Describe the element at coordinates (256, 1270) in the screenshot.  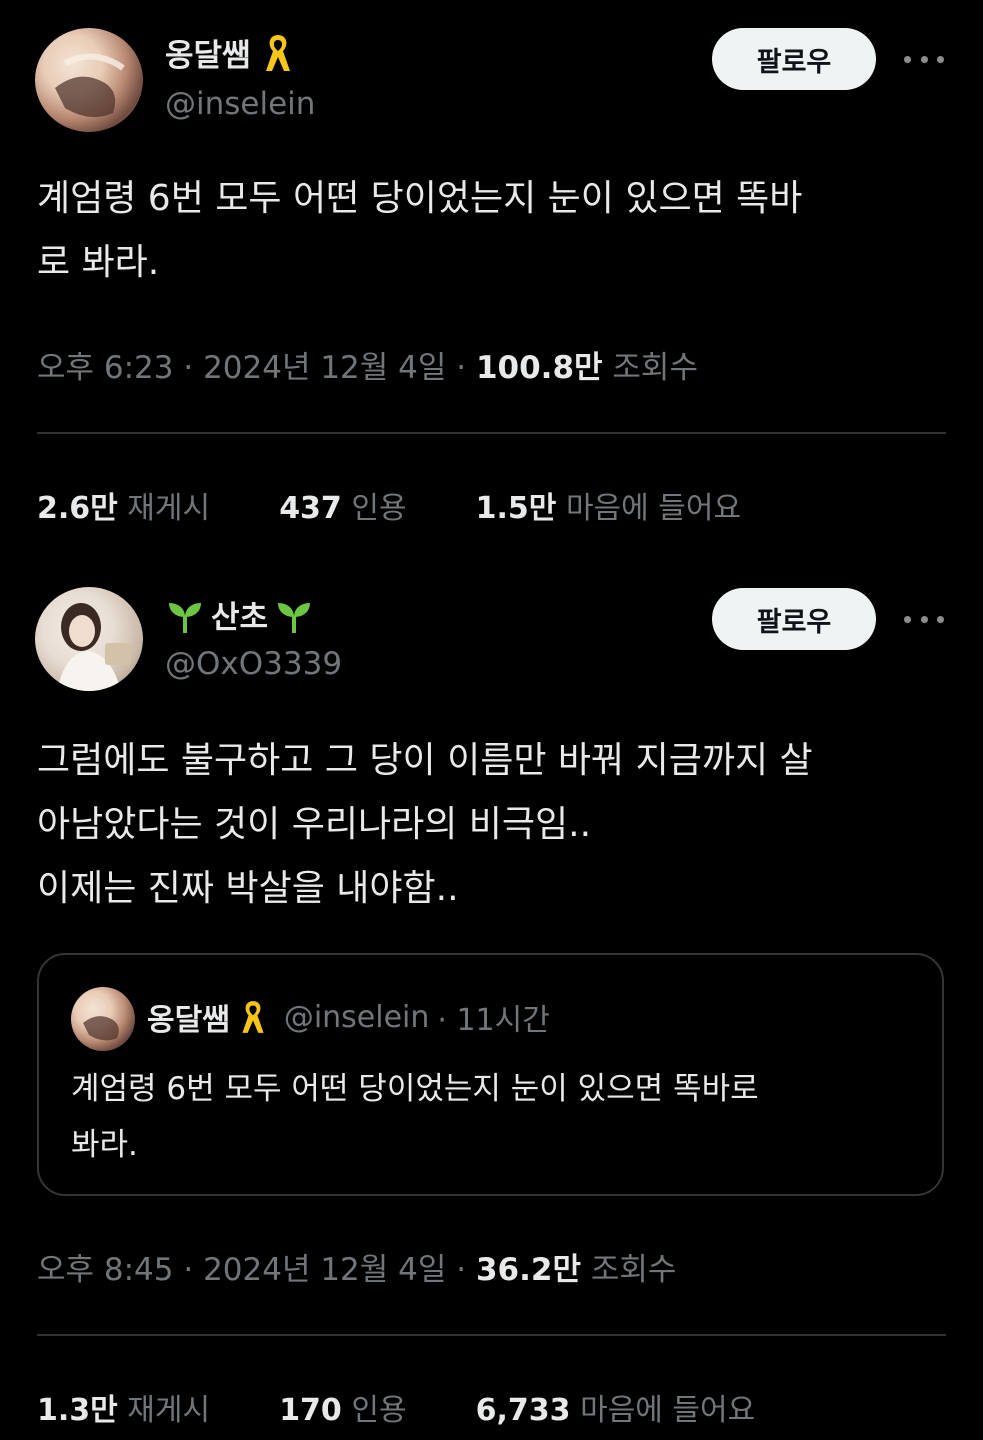
I see `timestamp: 오후 8:45 · 2024년 12월 4일 ·` at that location.